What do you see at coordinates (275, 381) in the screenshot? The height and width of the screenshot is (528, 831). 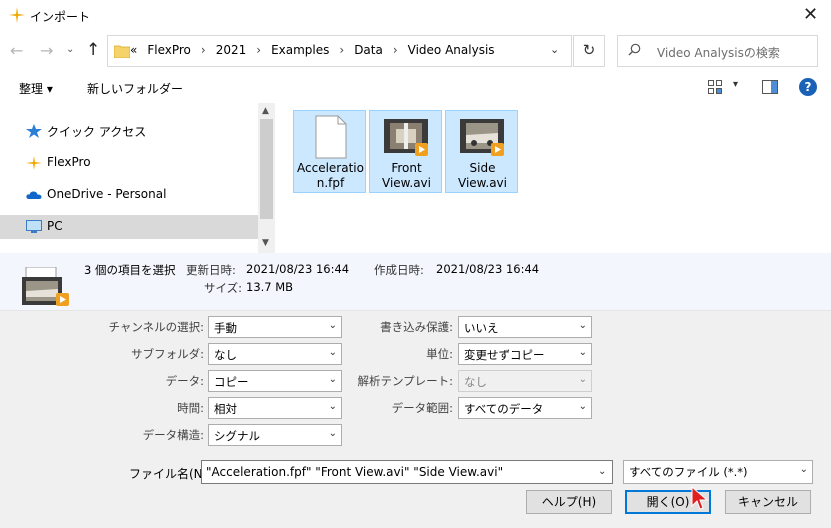 I see `data-combo: コピー ⌄` at bounding box center [275, 381].